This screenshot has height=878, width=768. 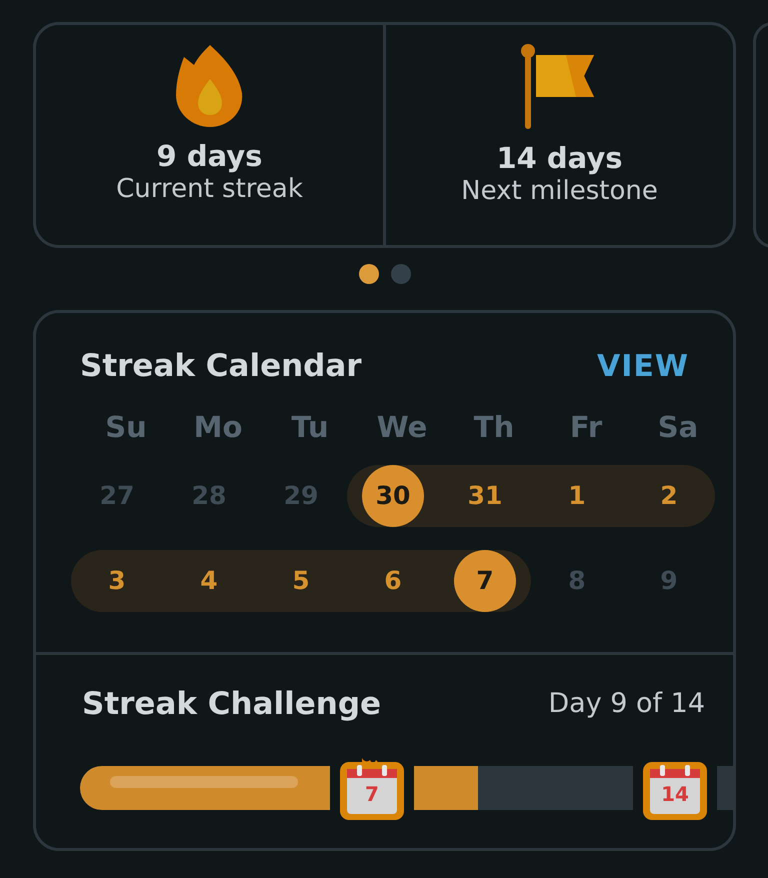 I want to click on calendar-day: 4, so click(x=209, y=581).